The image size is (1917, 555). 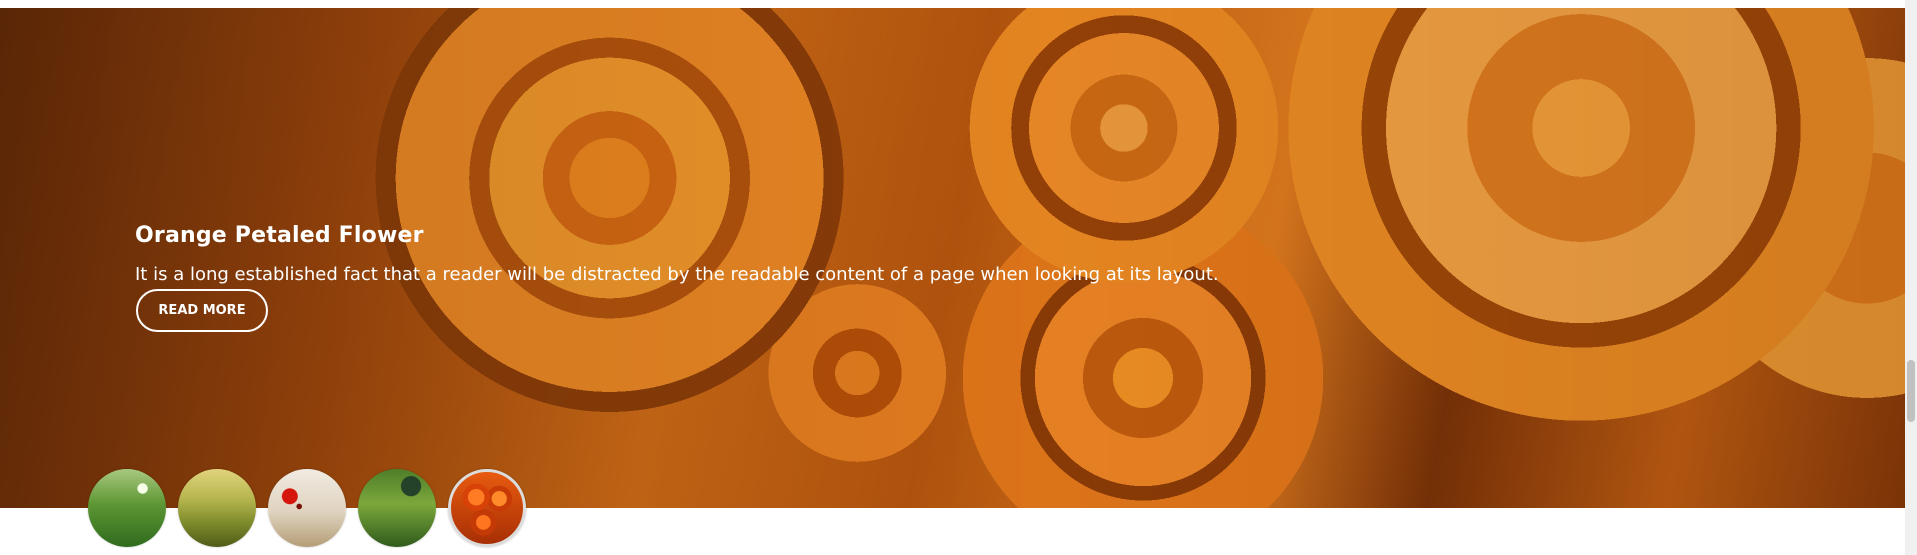 What do you see at coordinates (217, 508) in the screenshot?
I see `thumbnail-yellow-field` at bounding box center [217, 508].